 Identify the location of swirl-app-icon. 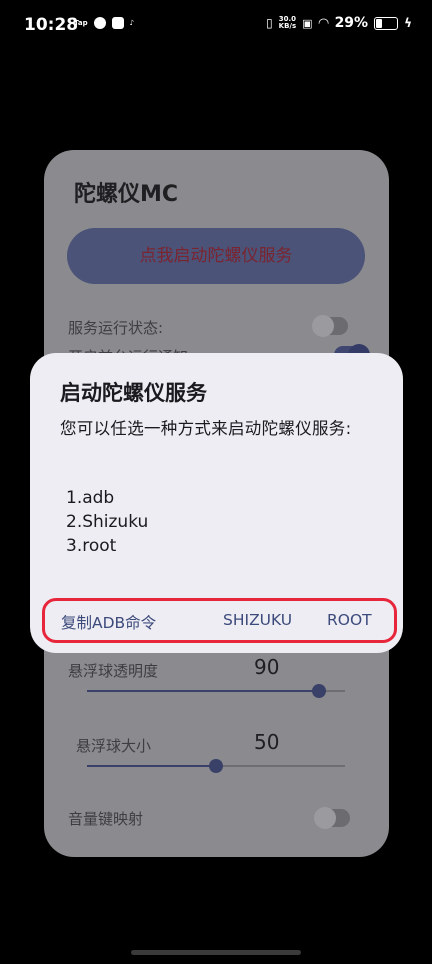
(99, 23).